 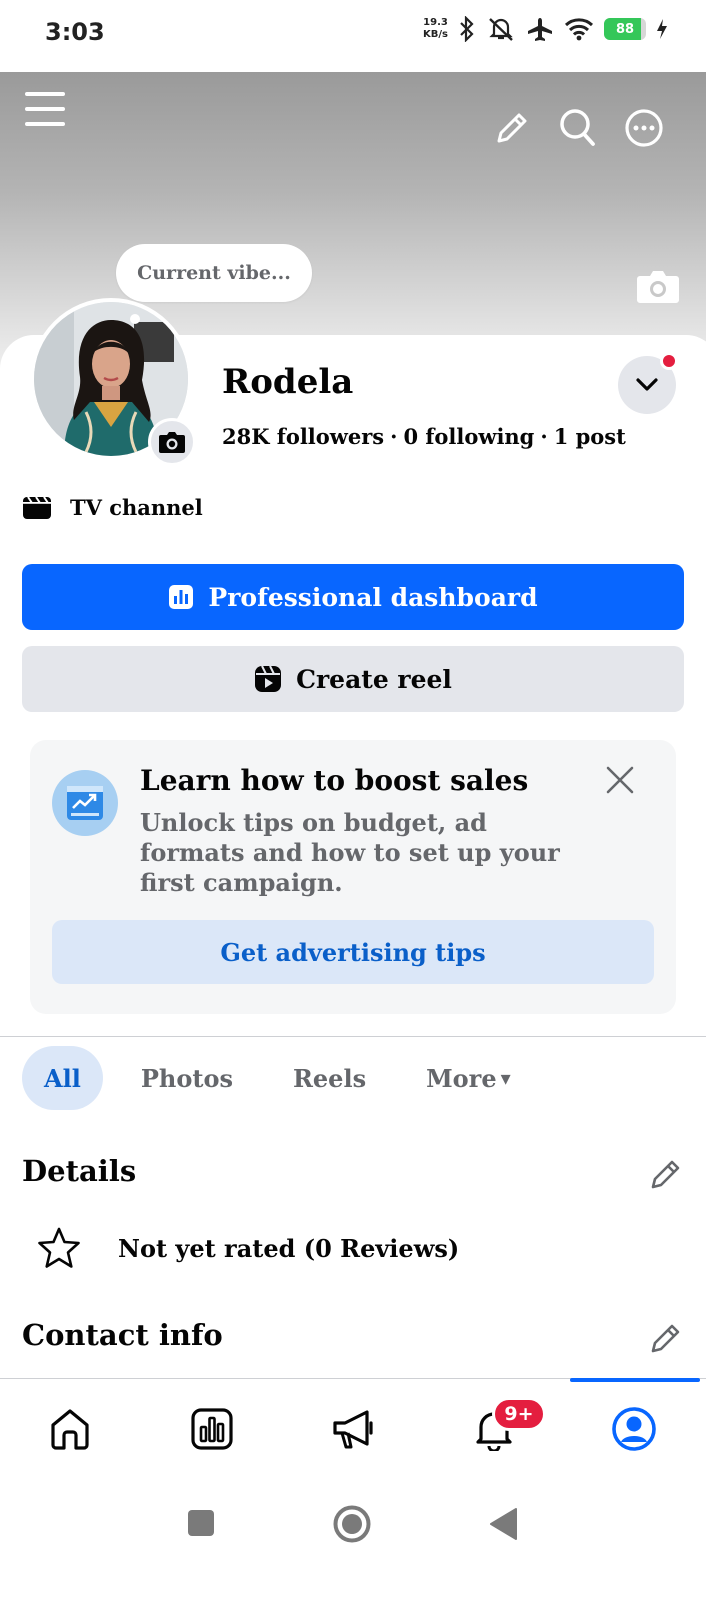 I want to click on trend-chart-icon, so click(x=85, y=803).